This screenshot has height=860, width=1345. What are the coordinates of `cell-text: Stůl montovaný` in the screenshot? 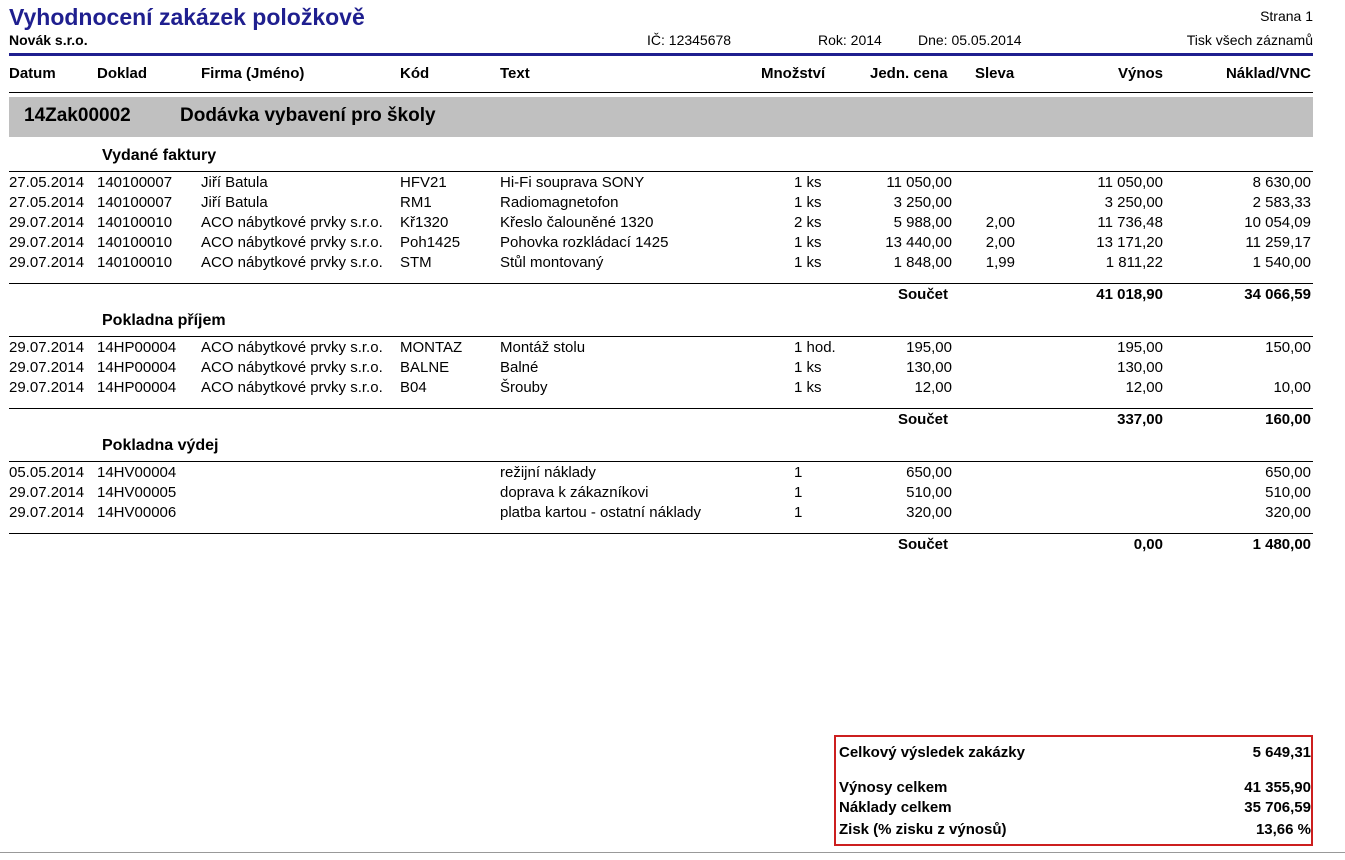 It's located at (552, 262).